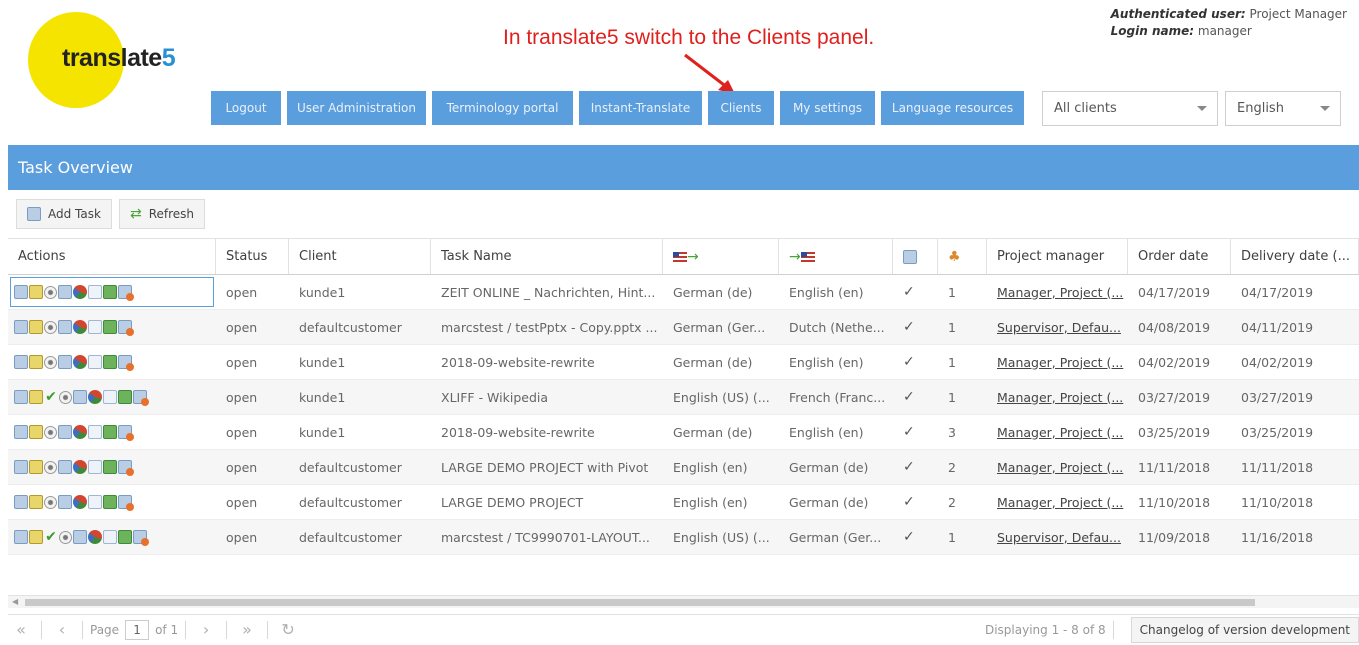 Image resolution: width=1359 pixels, height=645 pixels. I want to click on first-page-icon: «, so click(21, 629).